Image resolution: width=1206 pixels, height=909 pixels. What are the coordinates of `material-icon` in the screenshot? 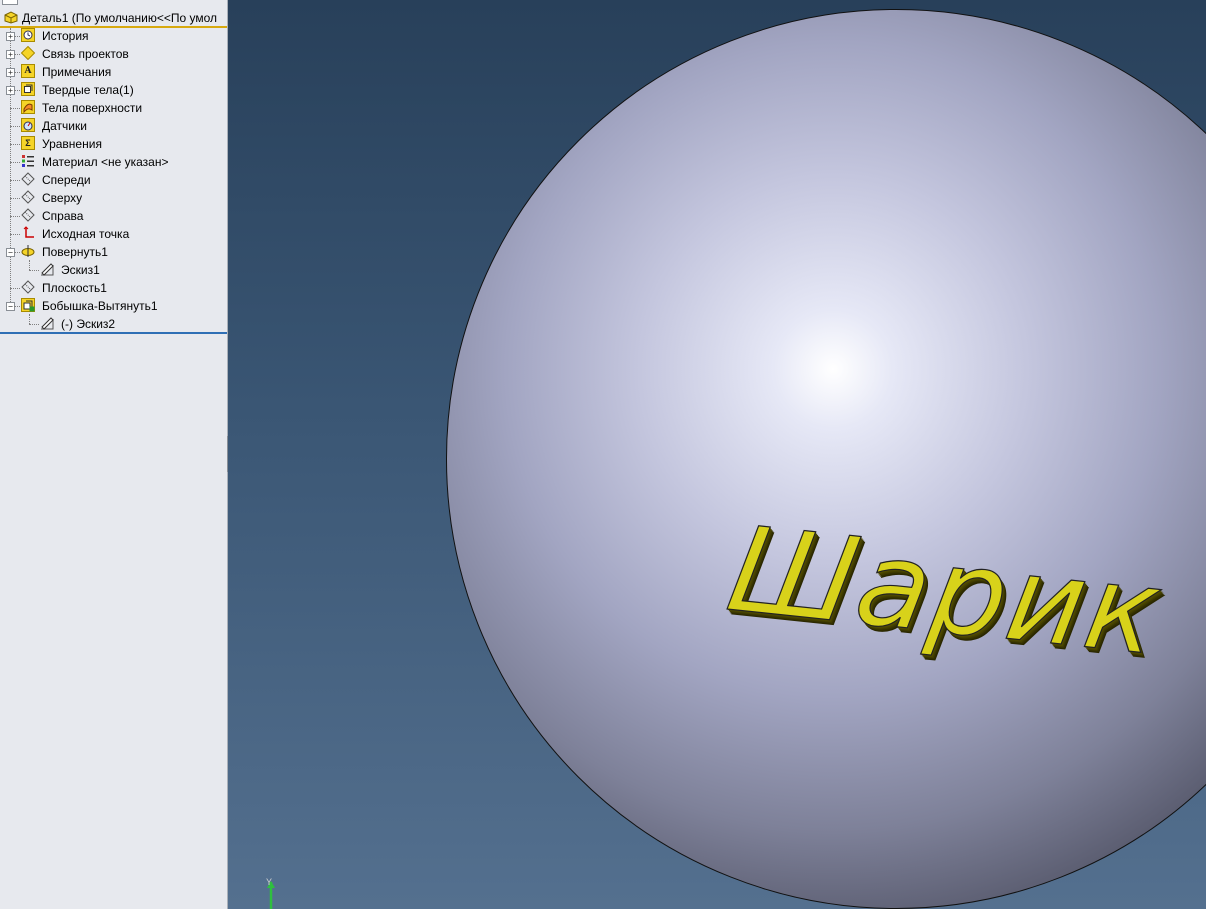 It's located at (28, 161).